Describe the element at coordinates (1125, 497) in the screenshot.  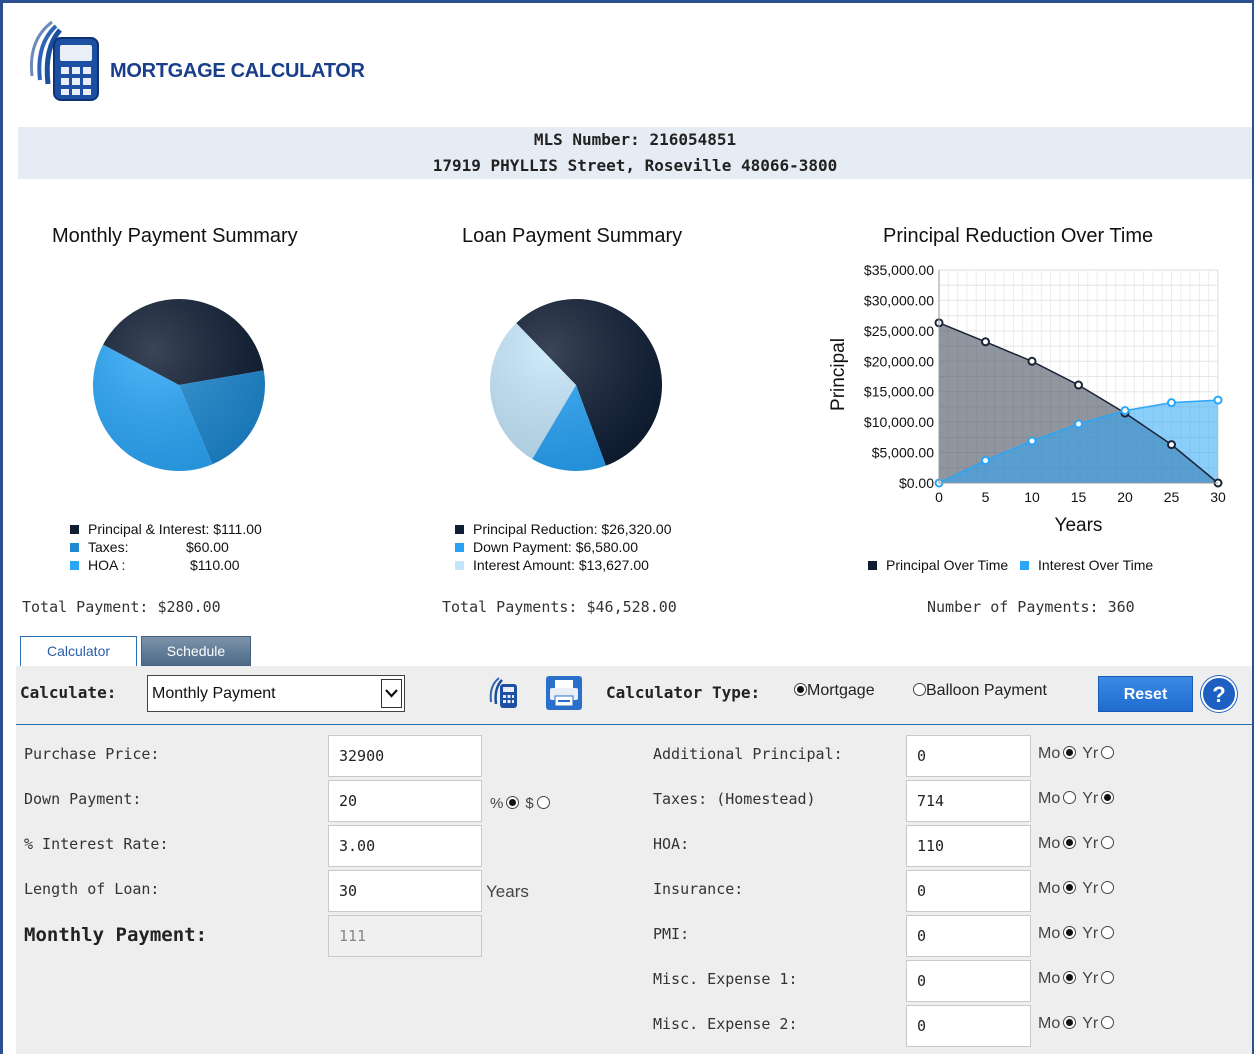
I see `x-tick-label: 20` at that location.